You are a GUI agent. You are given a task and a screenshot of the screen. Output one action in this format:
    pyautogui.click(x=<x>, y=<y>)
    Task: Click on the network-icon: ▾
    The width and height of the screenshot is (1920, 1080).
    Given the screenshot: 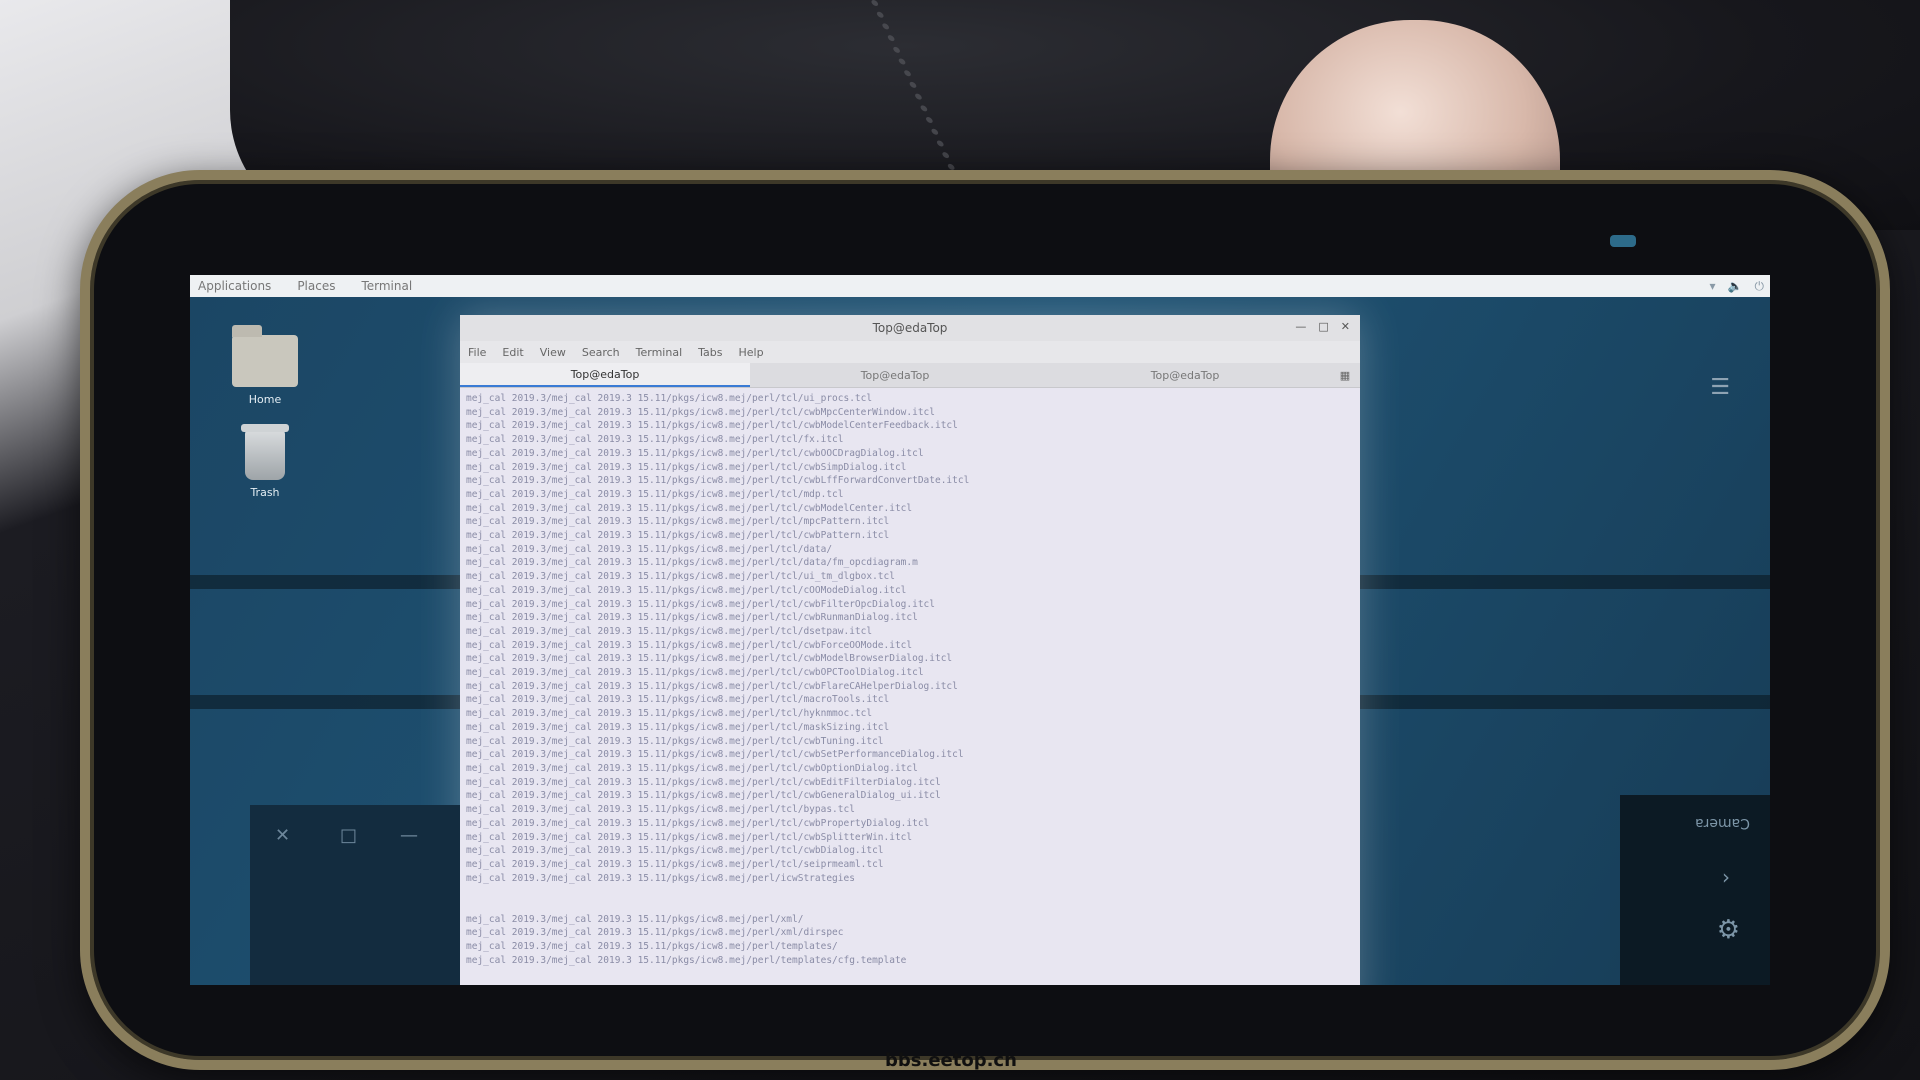 What is the action you would take?
    pyautogui.click(x=1712, y=285)
    